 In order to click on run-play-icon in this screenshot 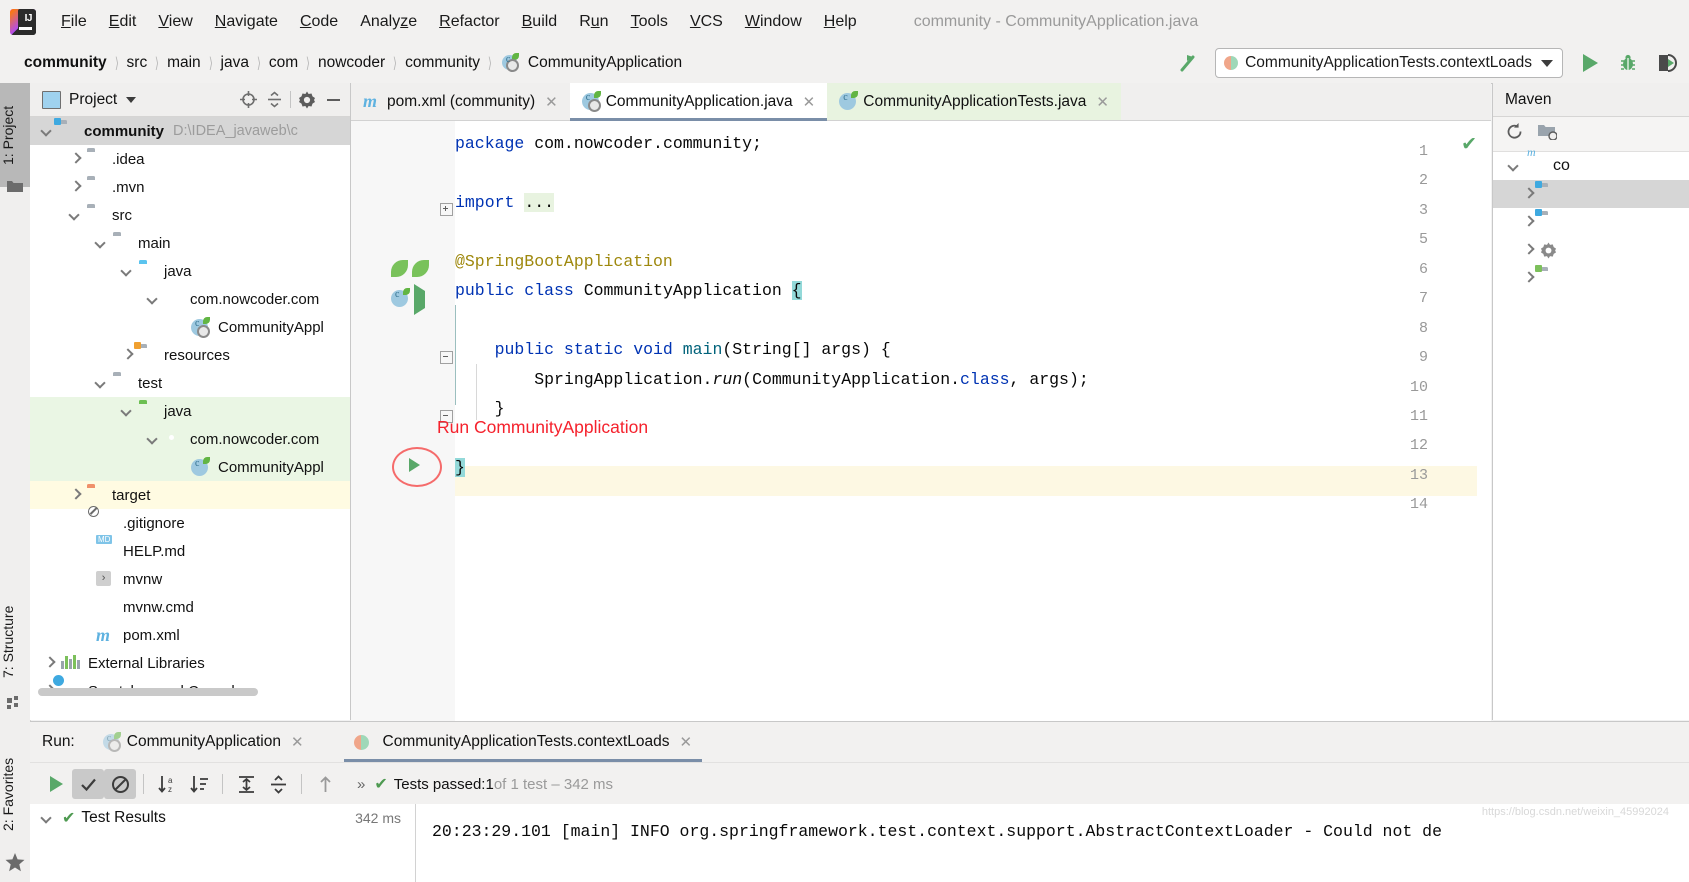, I will do `click(423, 299)`.